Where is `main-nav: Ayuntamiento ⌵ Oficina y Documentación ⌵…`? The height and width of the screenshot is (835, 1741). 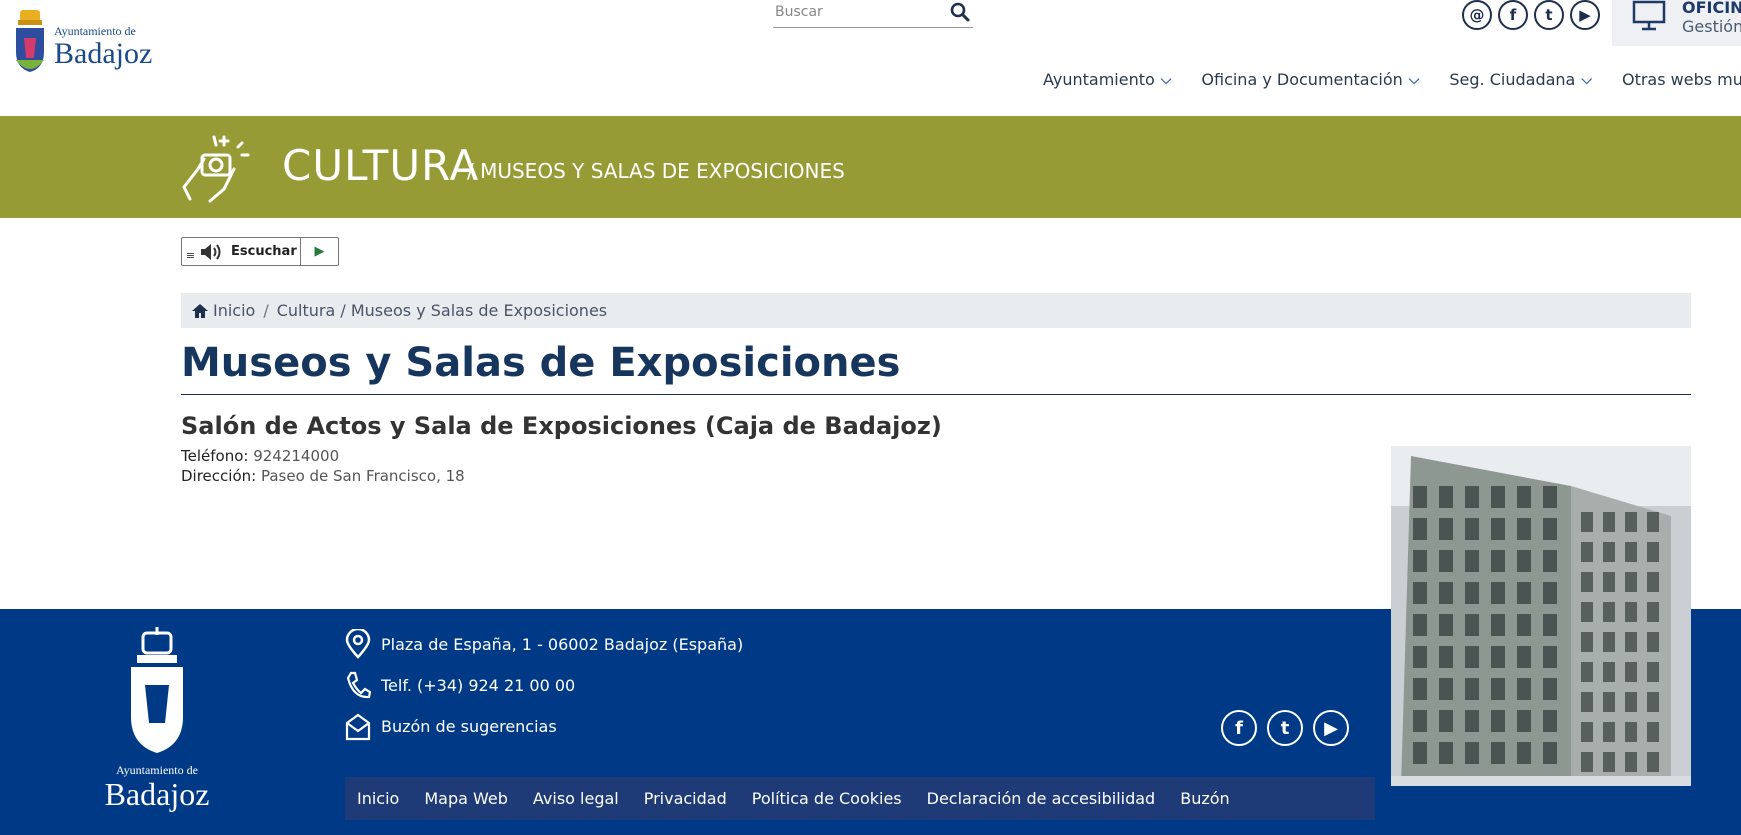
main-nav: Ayuntamiento ⌵ Oficina y Documentación ⌵… is located at coordinates (1392, 79).